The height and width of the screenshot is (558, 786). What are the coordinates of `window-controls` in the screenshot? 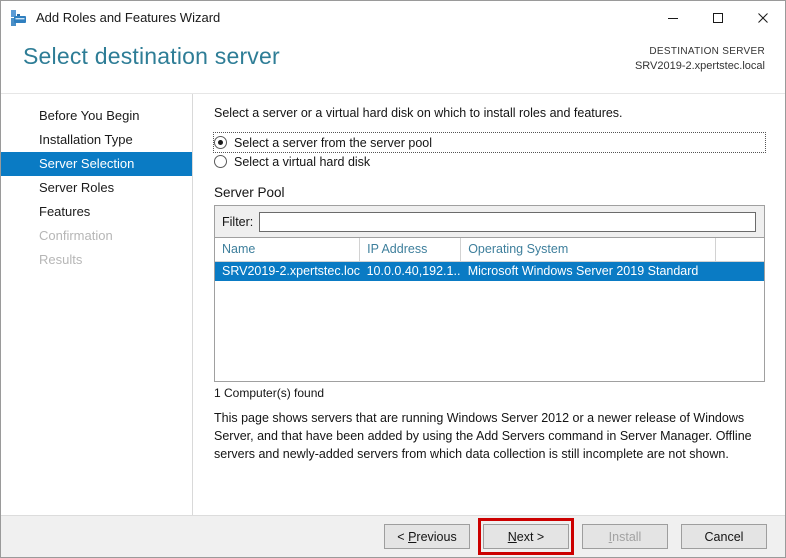 It's located at (717, 17).